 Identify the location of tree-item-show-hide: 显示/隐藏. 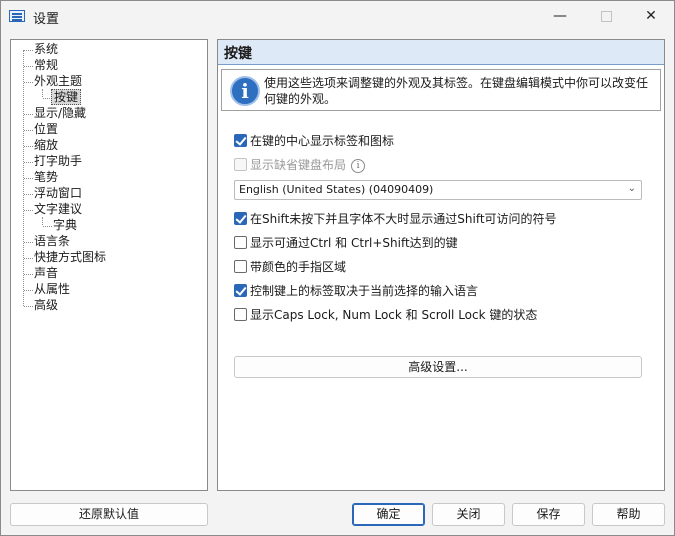
(60, 113).